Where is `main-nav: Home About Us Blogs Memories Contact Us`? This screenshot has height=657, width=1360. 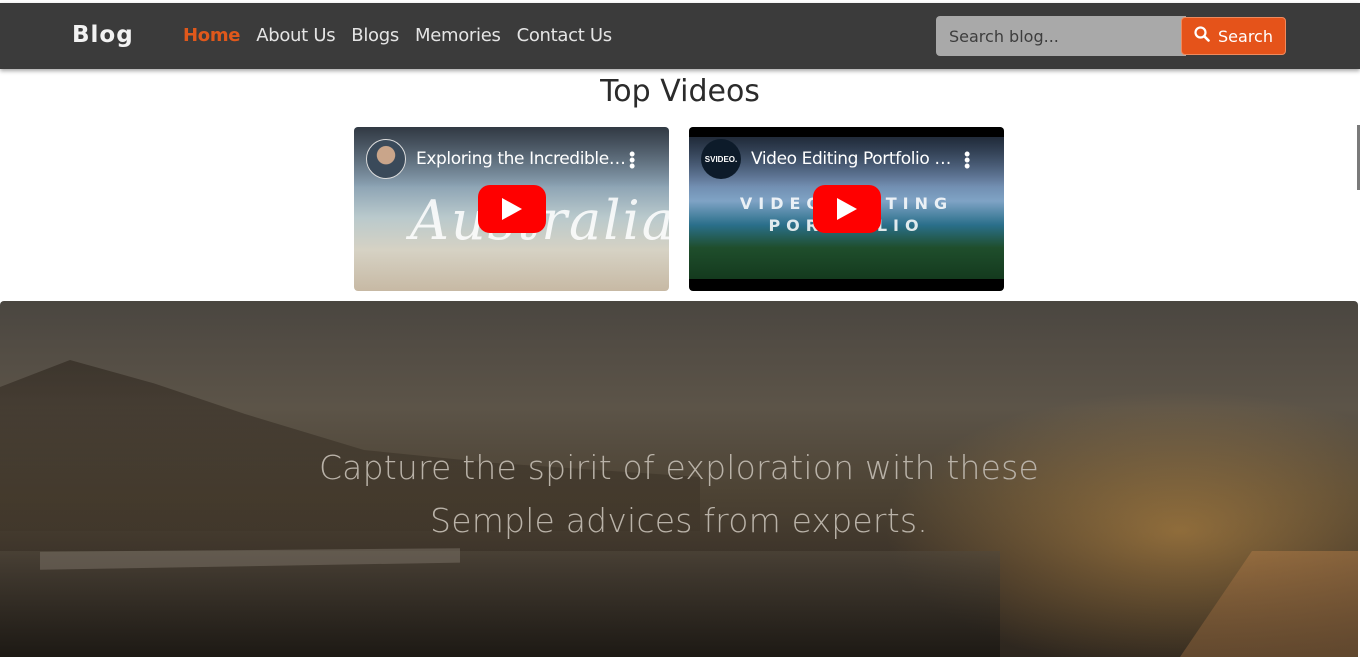 main-nav: Home About Us Blogs Memories Contact Us is located at coordinates (405, 35).